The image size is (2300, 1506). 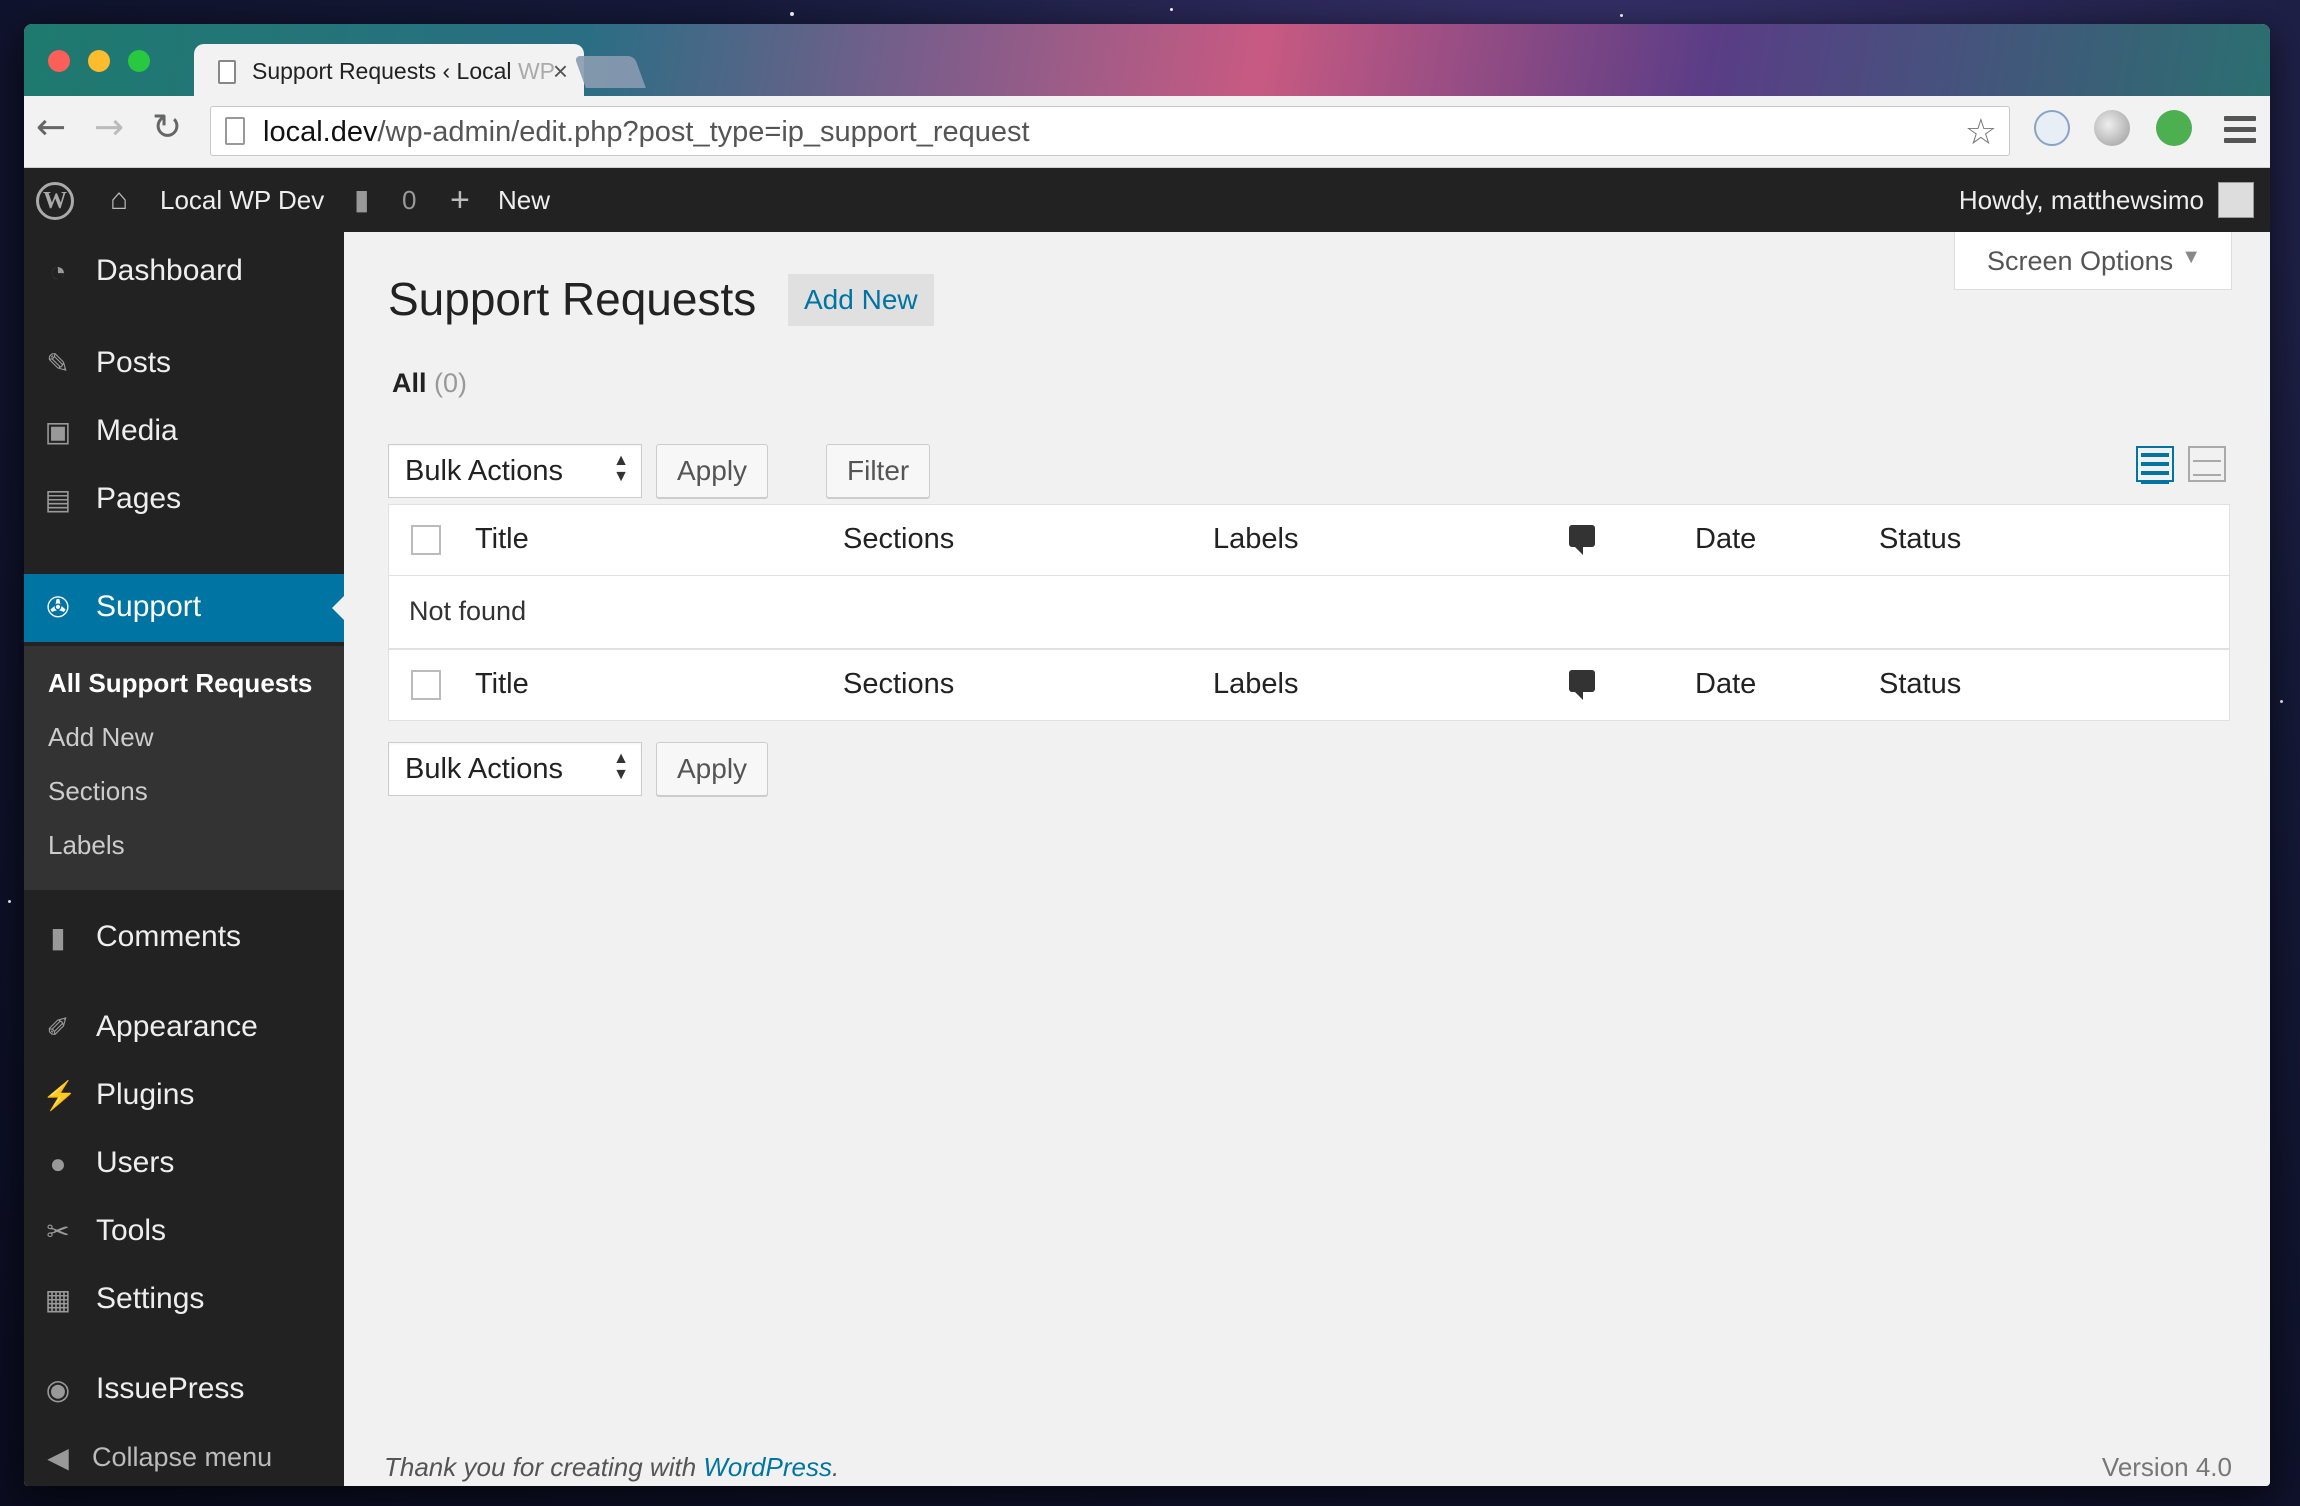 I want to click on view-all-link: All, so click(x=409, y=383).